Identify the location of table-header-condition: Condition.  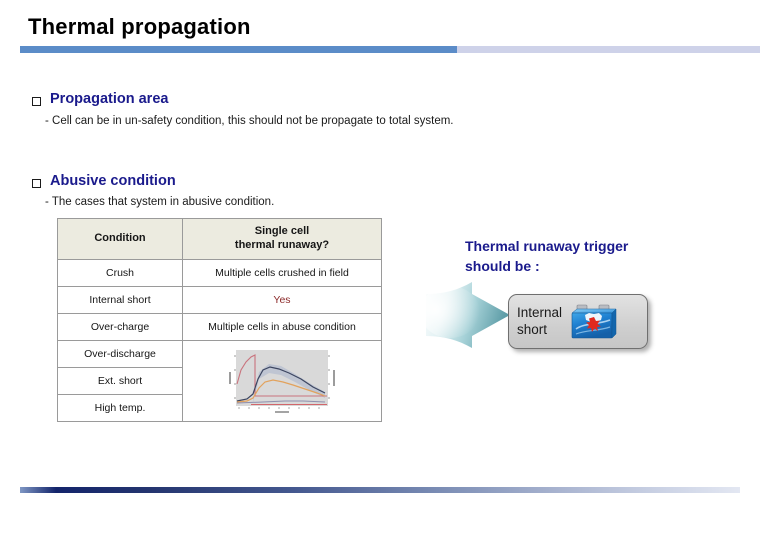
(120, 239).